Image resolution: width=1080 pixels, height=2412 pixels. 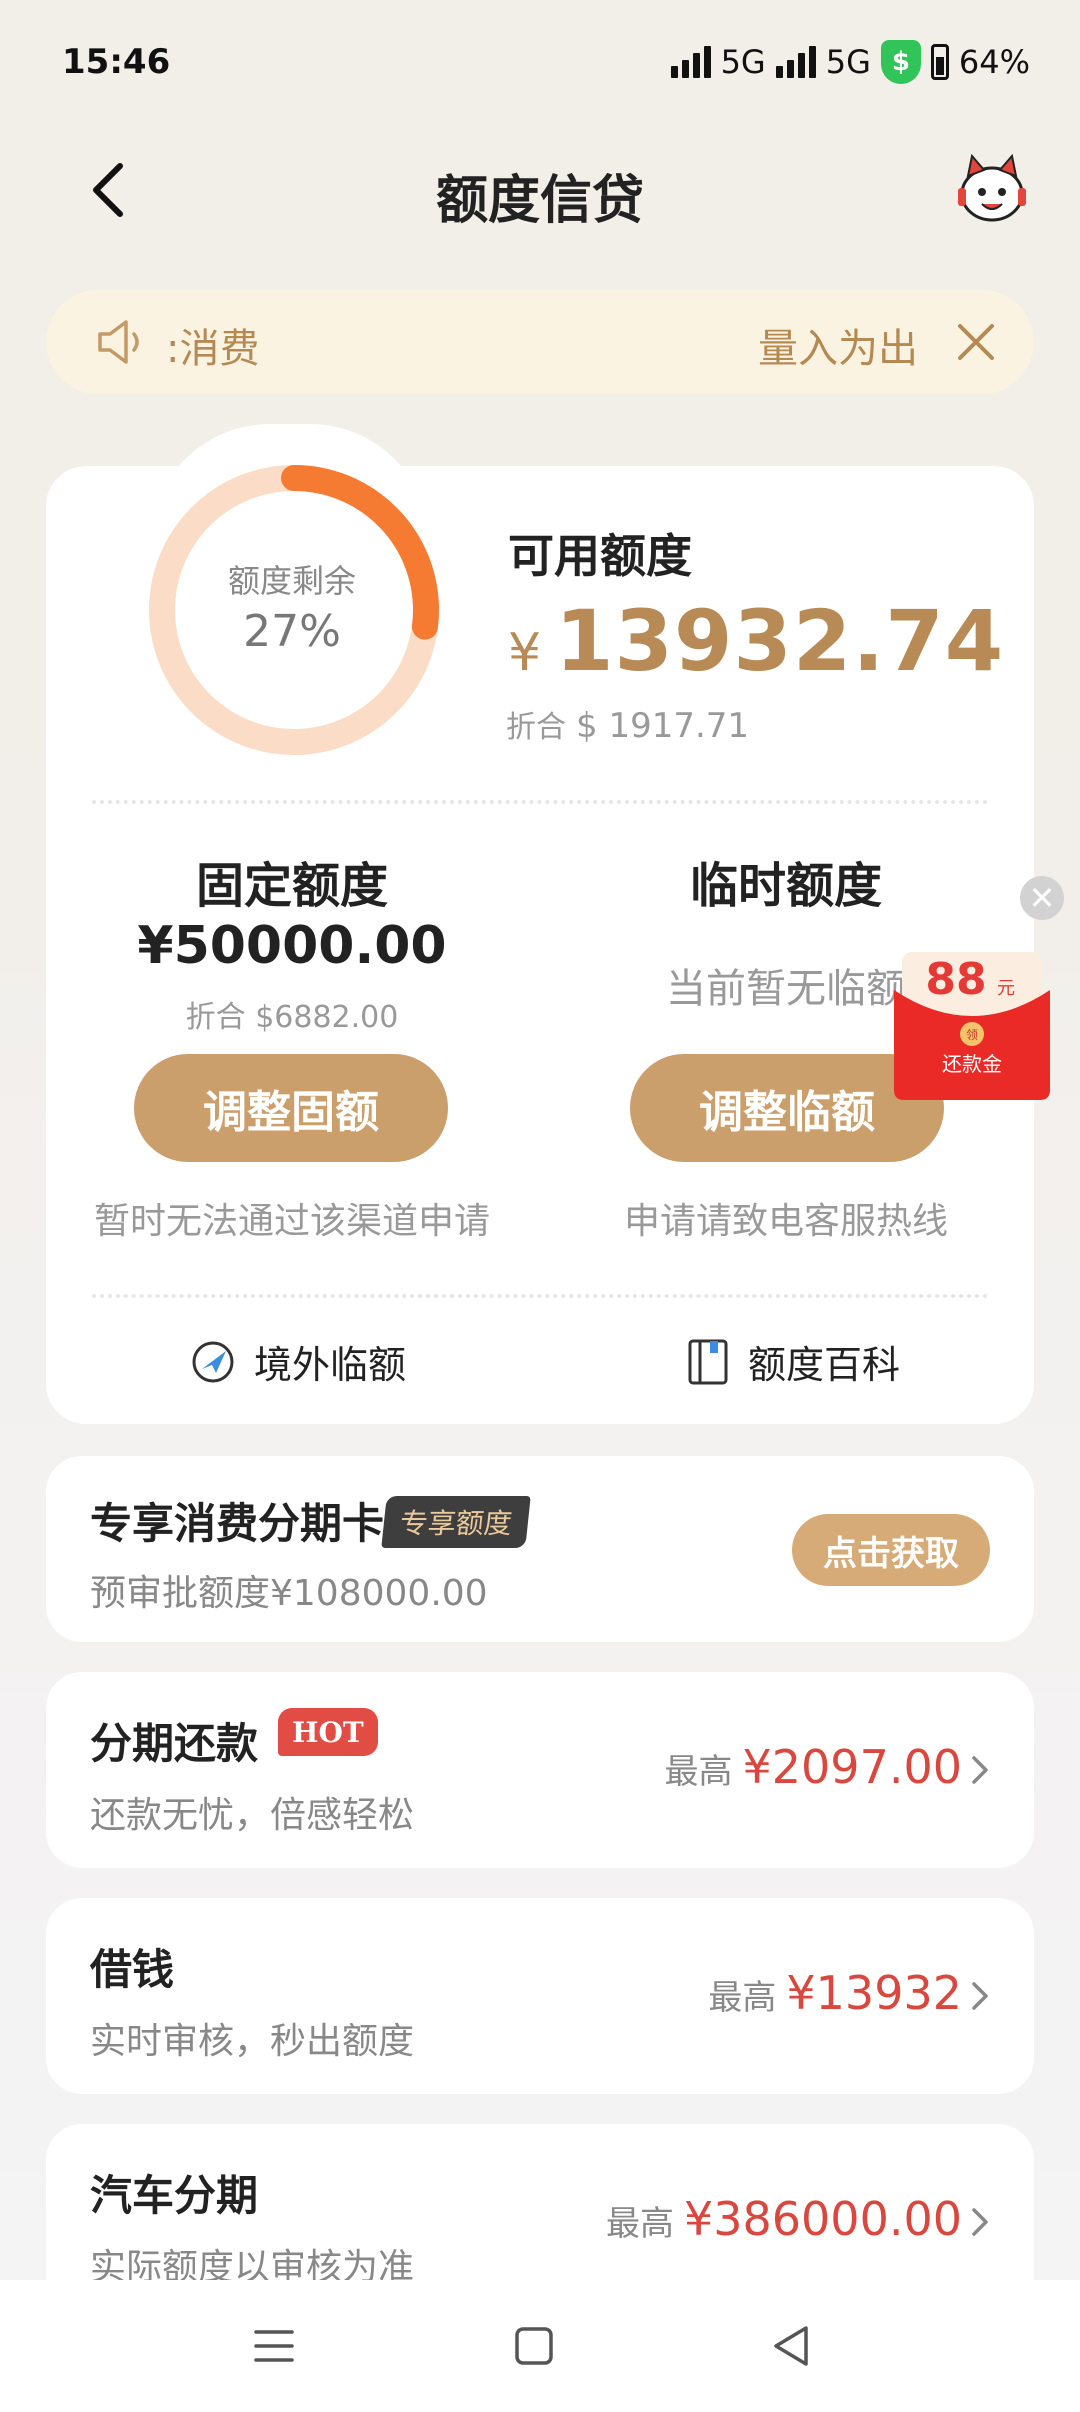 I want to click on red-envelope-icon: 领 88 元 还款金, so click(x=972, y=1026).